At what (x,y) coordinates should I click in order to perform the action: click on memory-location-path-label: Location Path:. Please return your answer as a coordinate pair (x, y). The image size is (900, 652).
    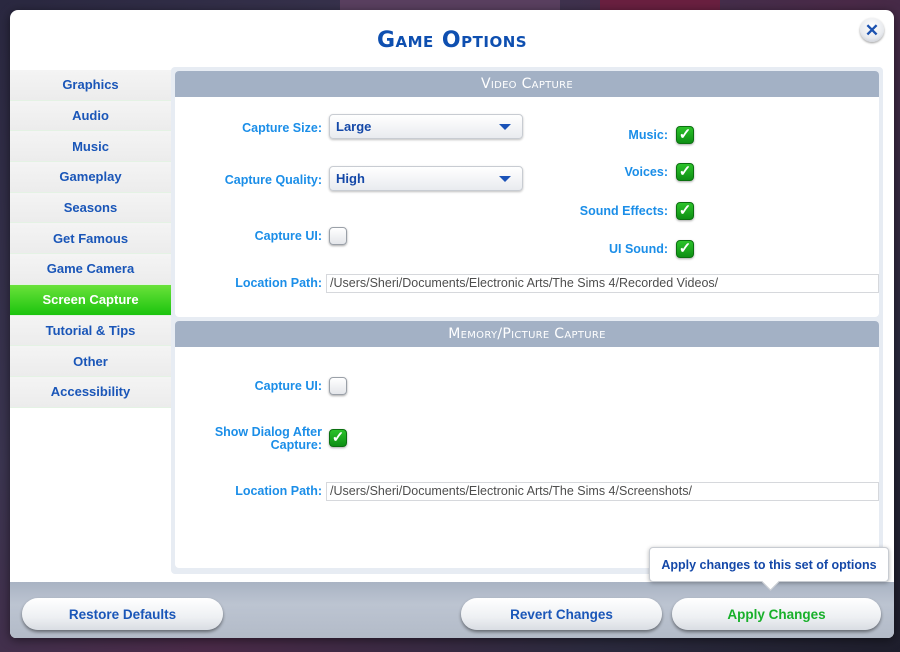
    Looking at the image, I should click on (278, 491).